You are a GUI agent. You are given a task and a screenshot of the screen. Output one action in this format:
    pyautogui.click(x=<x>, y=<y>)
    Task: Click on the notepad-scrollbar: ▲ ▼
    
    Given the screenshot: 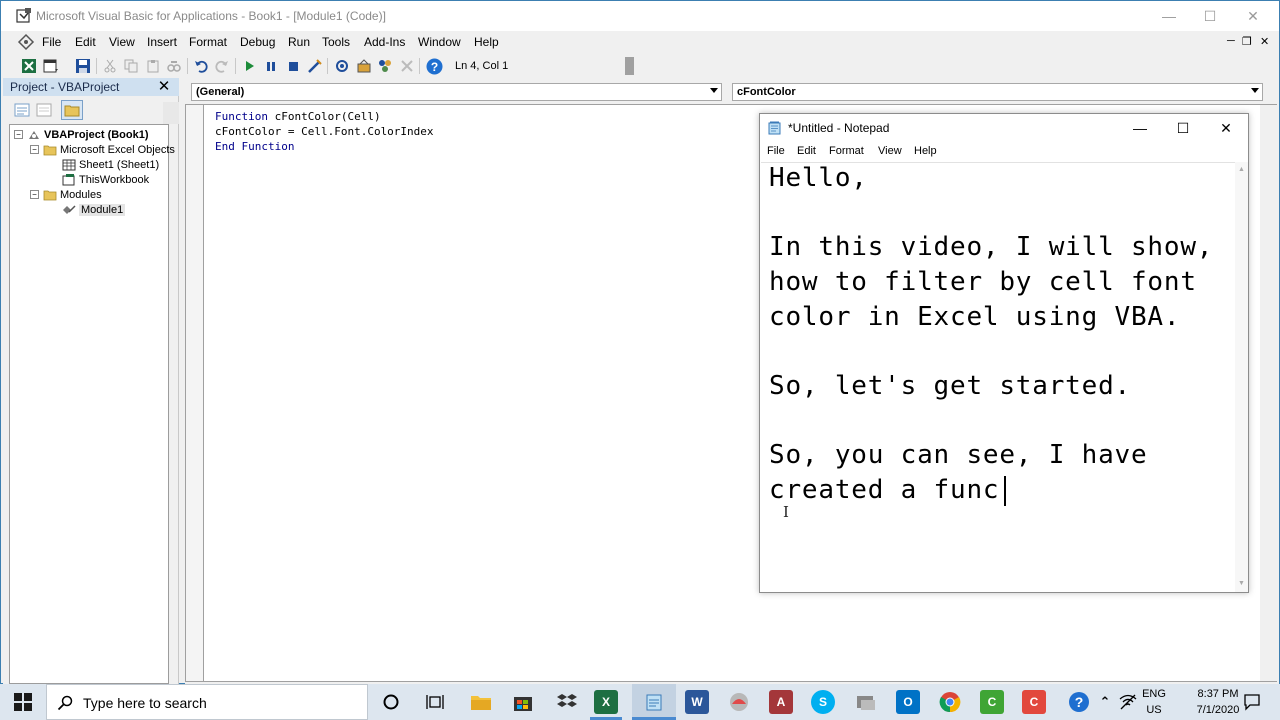 What is the action you would take?
    pyautogui.click(x=1241, y=377)
    